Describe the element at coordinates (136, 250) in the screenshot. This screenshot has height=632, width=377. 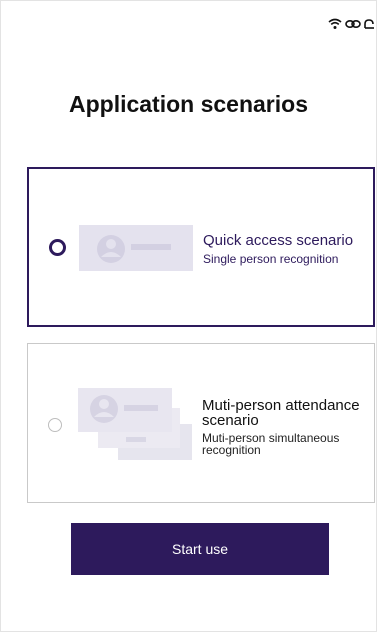
I see `single-person-illustration` at that location.